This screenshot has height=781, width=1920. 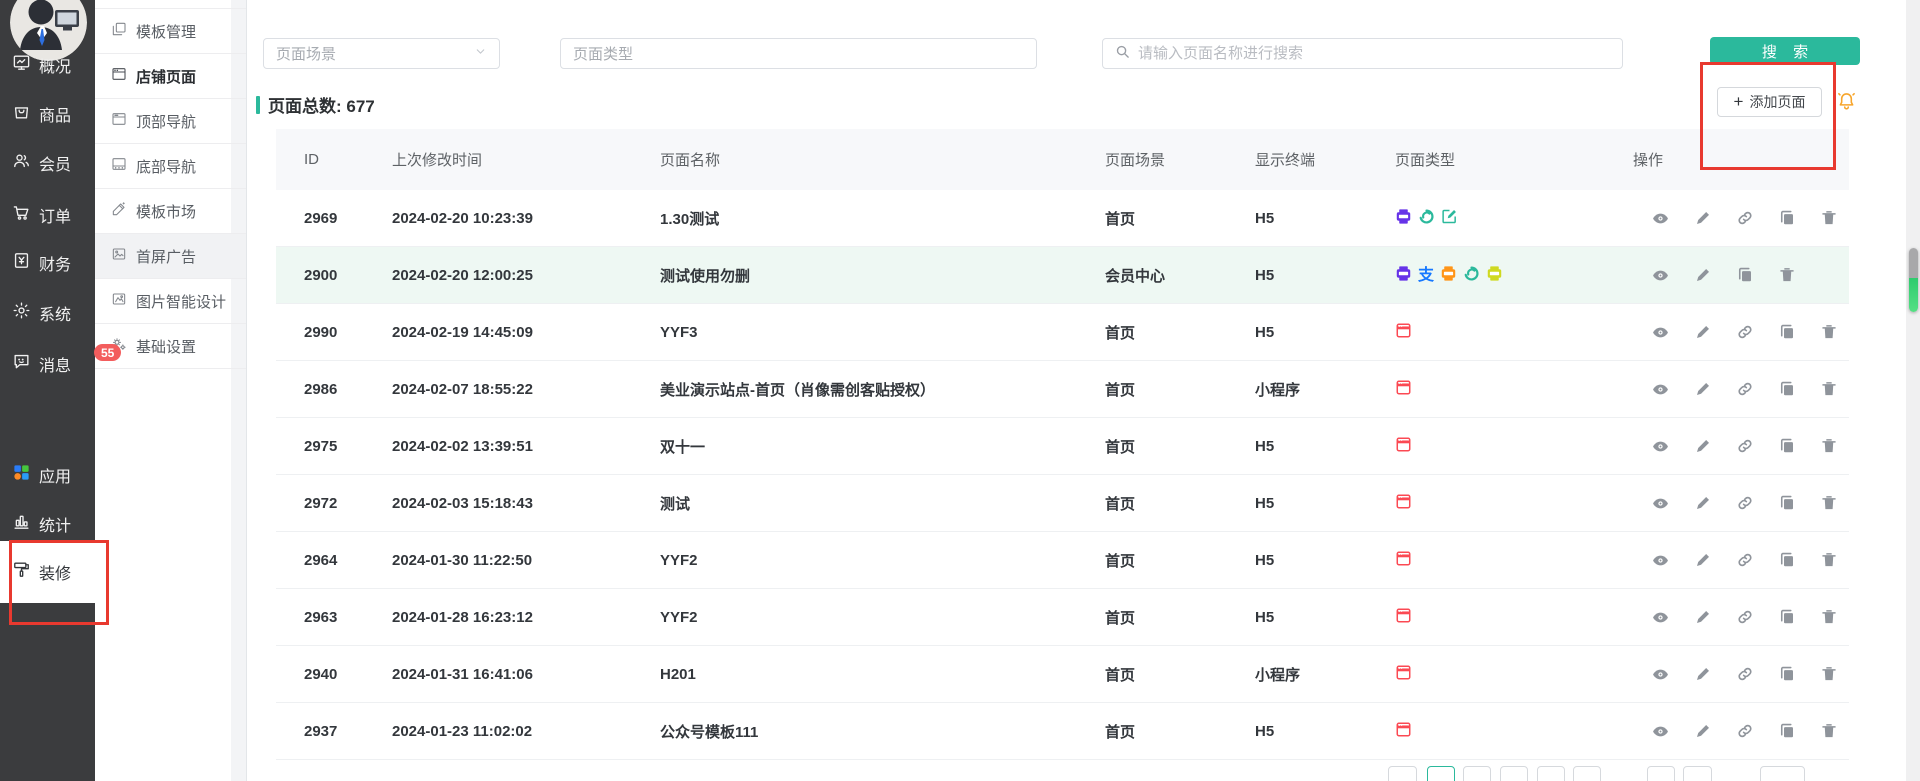 I want to click on sidebar-item-orders: 订单, so click(x=47, y=215).